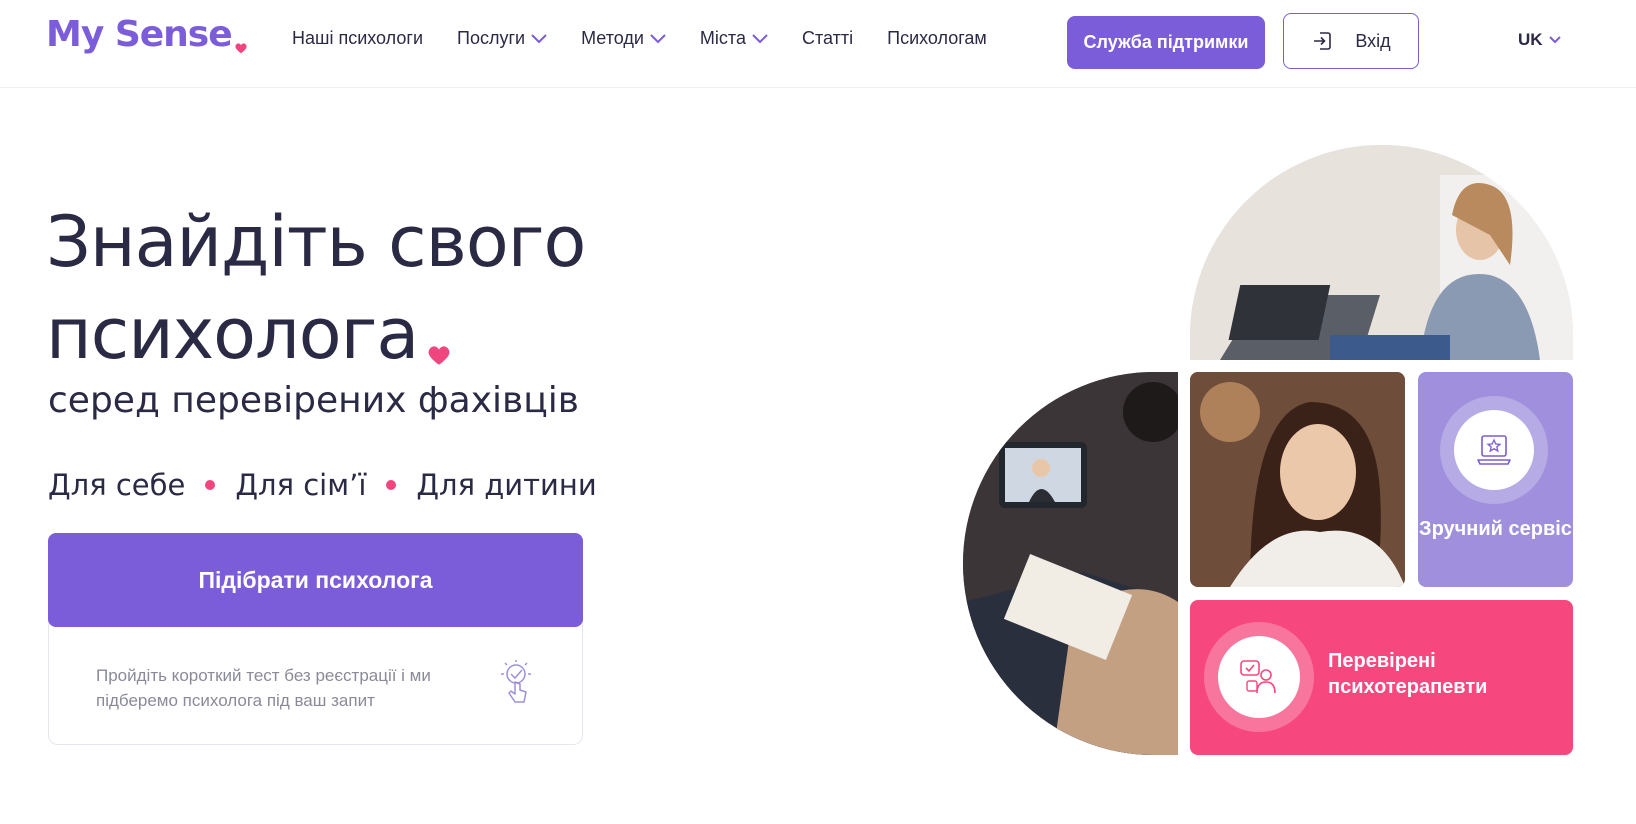 The width and height of the screenshot is (1636, 824). Describe the element at coordinates (1495, 529) in the screenshot. I see `service-label: Зручний сервіс` at that location.